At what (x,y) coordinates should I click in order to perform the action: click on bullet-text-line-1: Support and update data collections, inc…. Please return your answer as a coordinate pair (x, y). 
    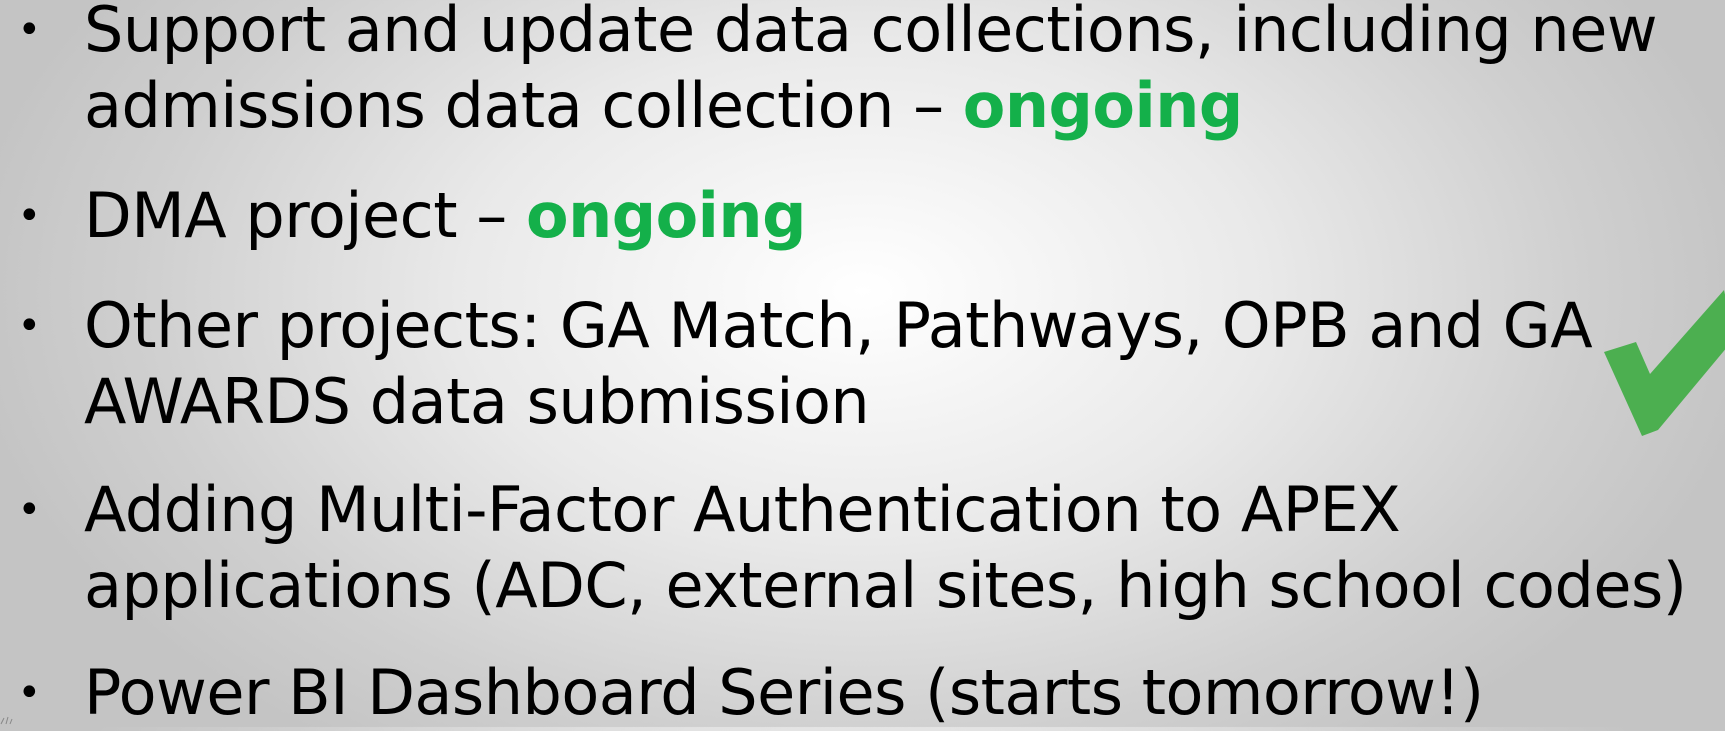
    Looking at the image, I should click on (871, 33).